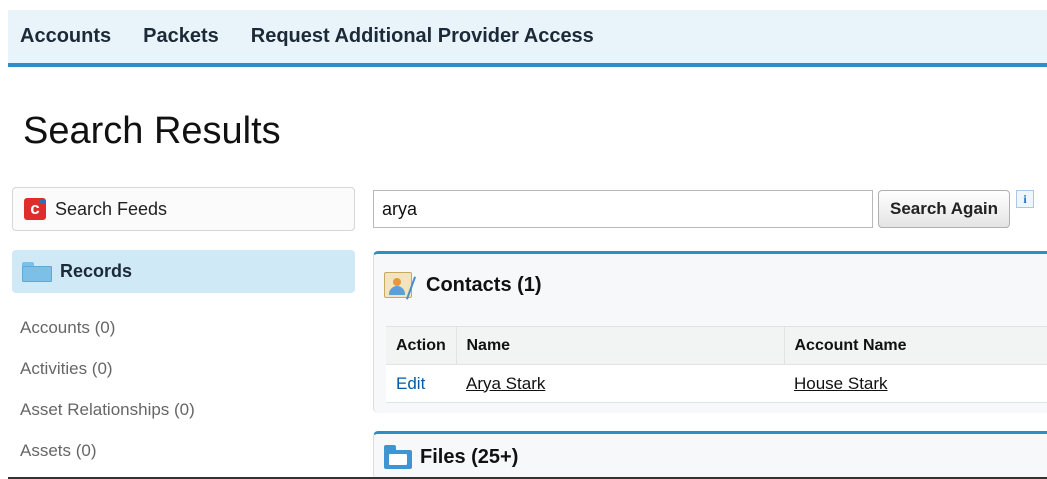 The width and height of the screenshot is (1047, 479). What do you see at coordinates (915, 383) in the screenshot?
I see `account-cell: House Stark` at bounding box center [915, 383].